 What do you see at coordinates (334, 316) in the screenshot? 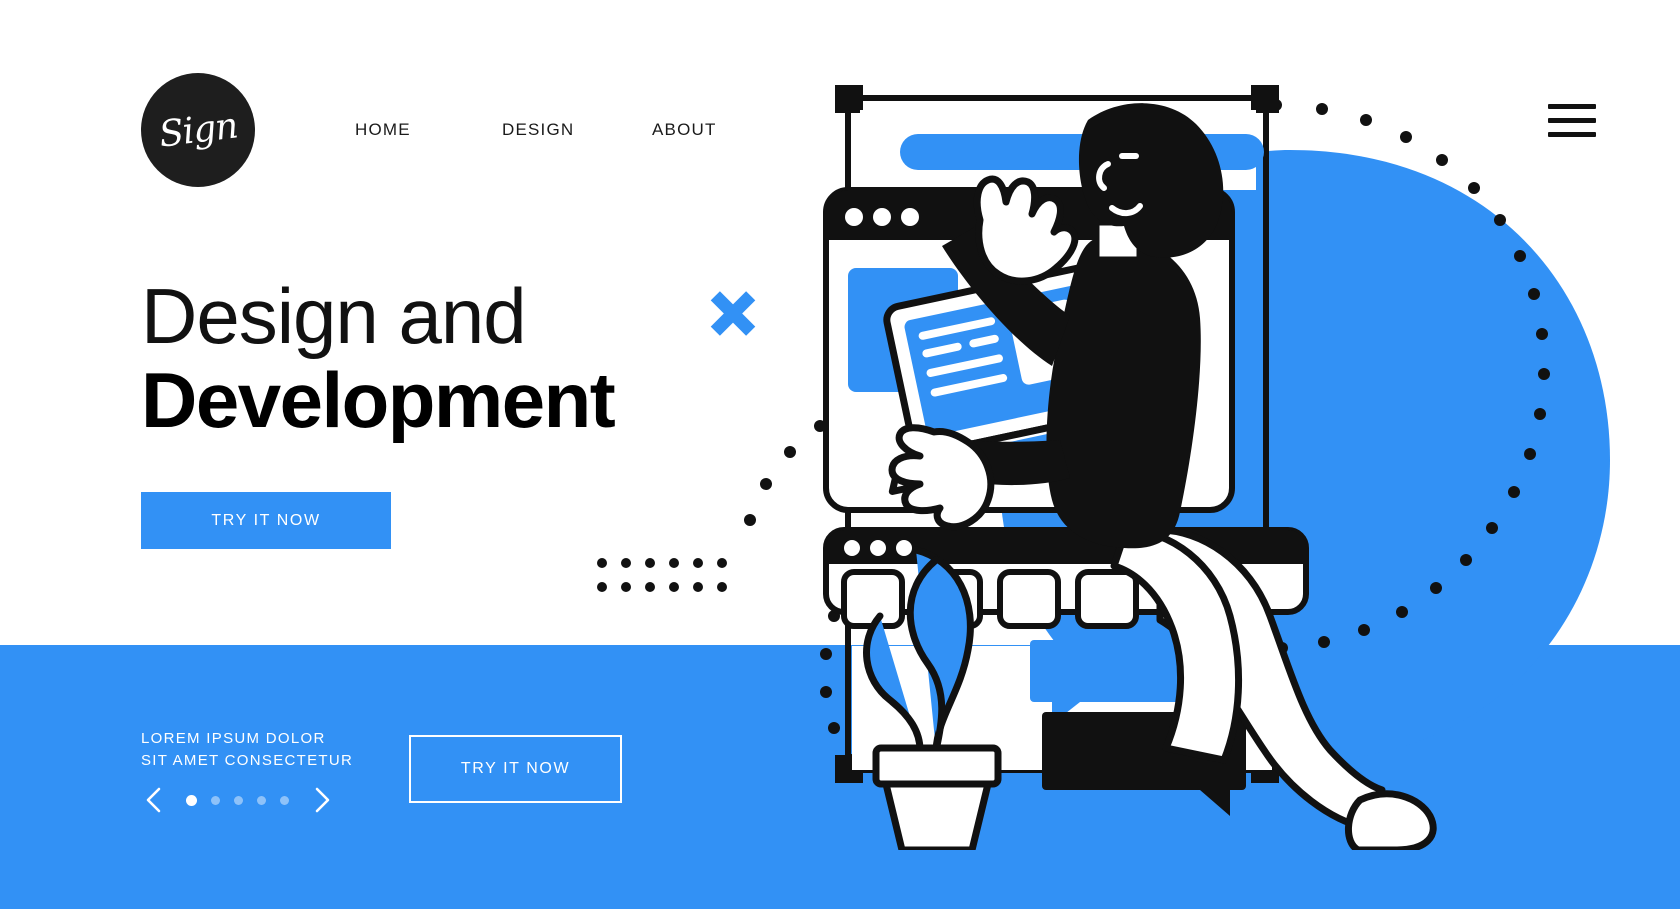
I see `hero-title-light: Design and` at bounding box center [334, 316].